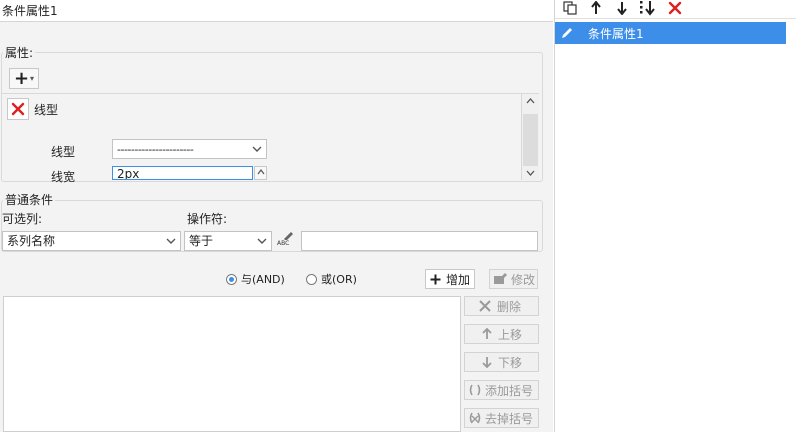 Image resolution: width=796 pixels, height=432 pixels. I want to click on remove-parentheses-icon, so click(475, 418).